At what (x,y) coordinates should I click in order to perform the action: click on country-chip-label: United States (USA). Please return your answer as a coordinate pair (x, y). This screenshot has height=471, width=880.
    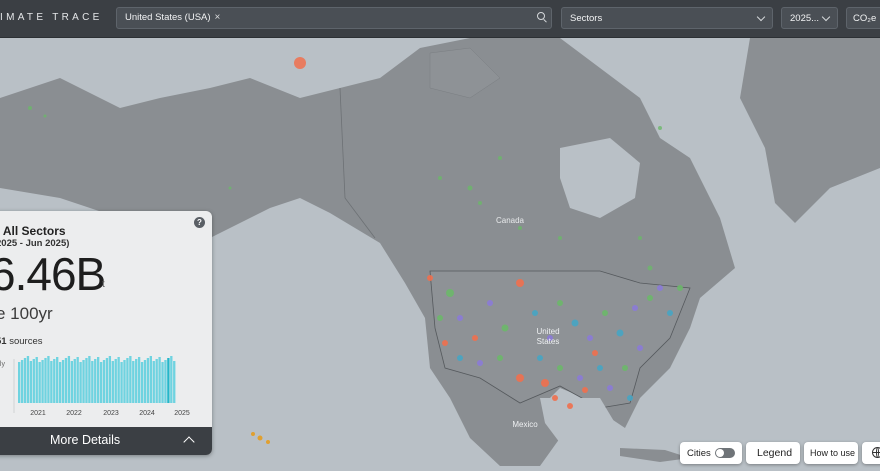
    Looking at the image, I should click on (168, 17).